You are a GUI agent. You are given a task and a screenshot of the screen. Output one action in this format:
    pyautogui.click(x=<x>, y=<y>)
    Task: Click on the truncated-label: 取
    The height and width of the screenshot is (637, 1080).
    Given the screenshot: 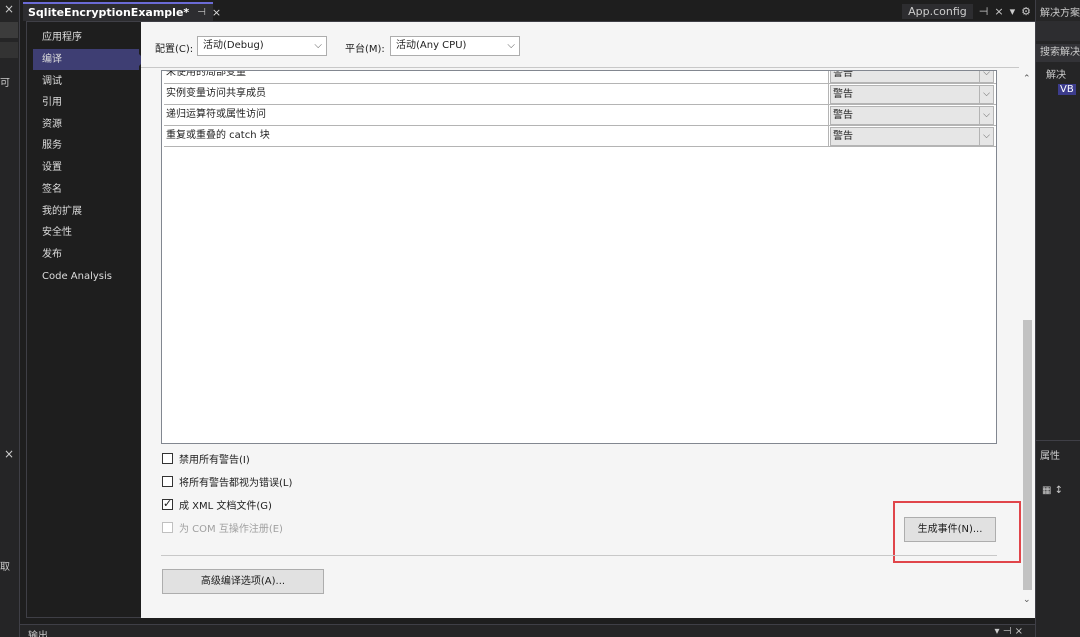 What is the action you would take?
    pyautogui.click(x=5, y=567)
    